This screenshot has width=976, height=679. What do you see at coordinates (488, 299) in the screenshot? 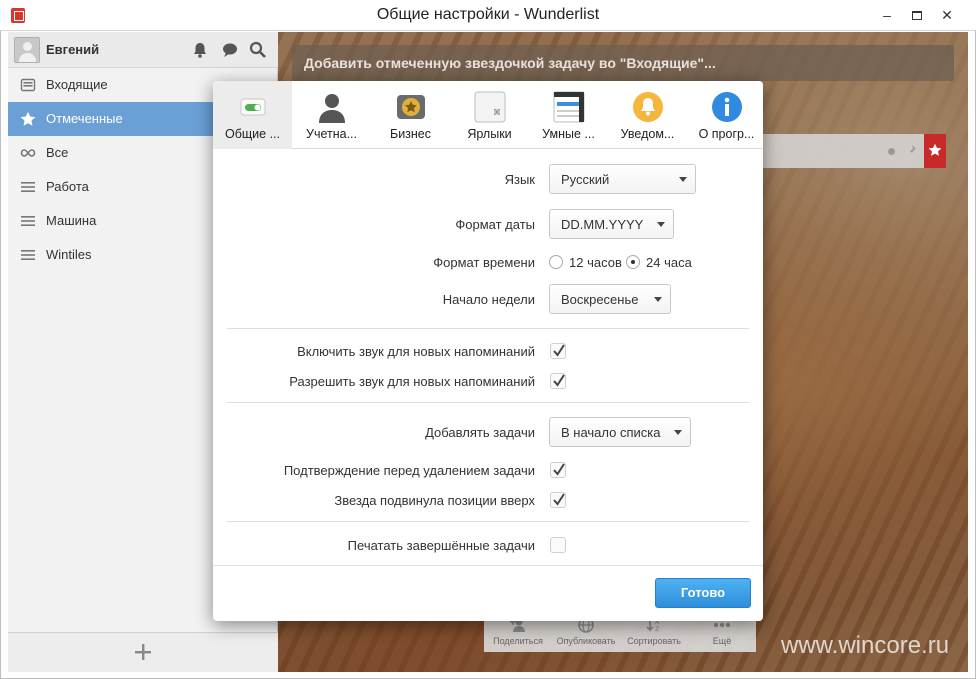
I see `week-start-label: Начало недели` at bounding box center [488, 299].